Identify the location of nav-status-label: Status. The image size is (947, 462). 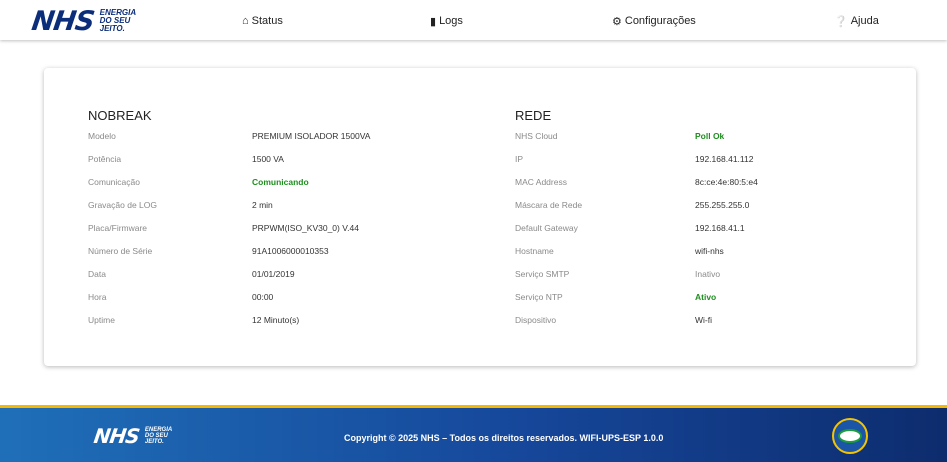
(267, 21).